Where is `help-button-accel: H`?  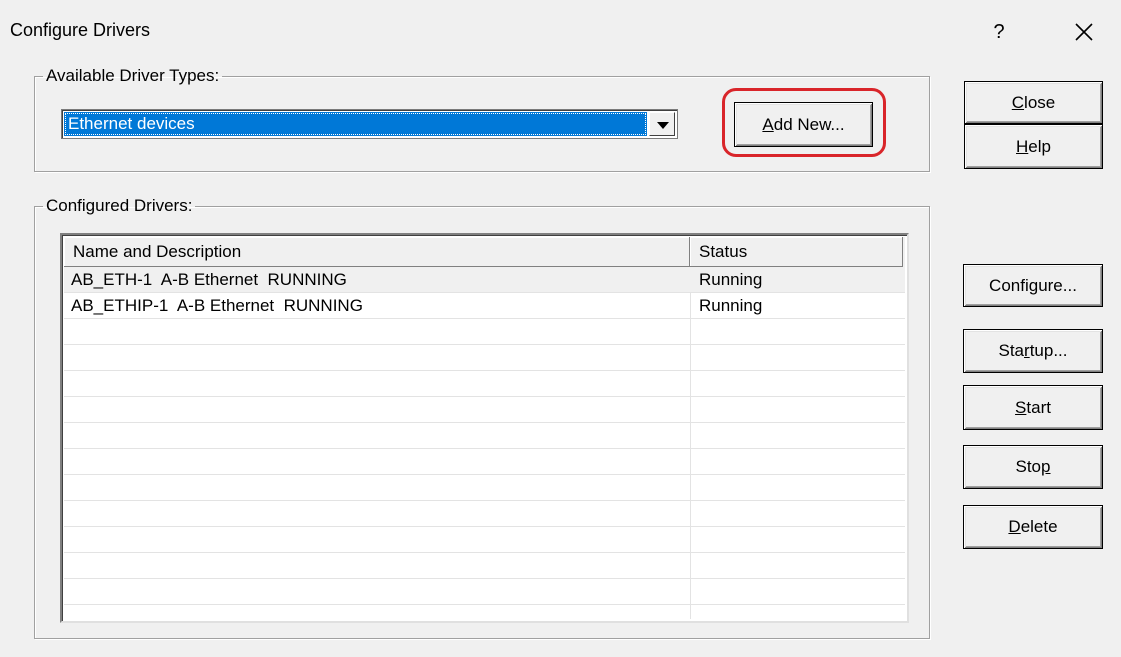
help-button-accel: H is located at coordinates (1022, 146).